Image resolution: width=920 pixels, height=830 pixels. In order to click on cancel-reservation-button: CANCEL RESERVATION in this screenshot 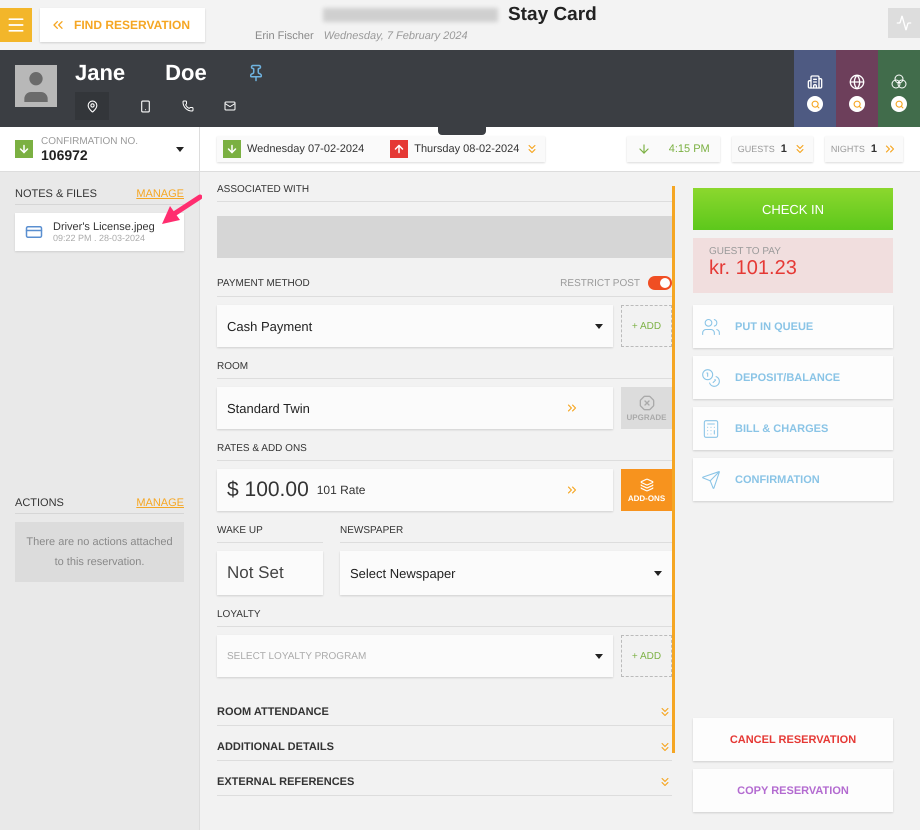, I will do `click(793, 739)`.